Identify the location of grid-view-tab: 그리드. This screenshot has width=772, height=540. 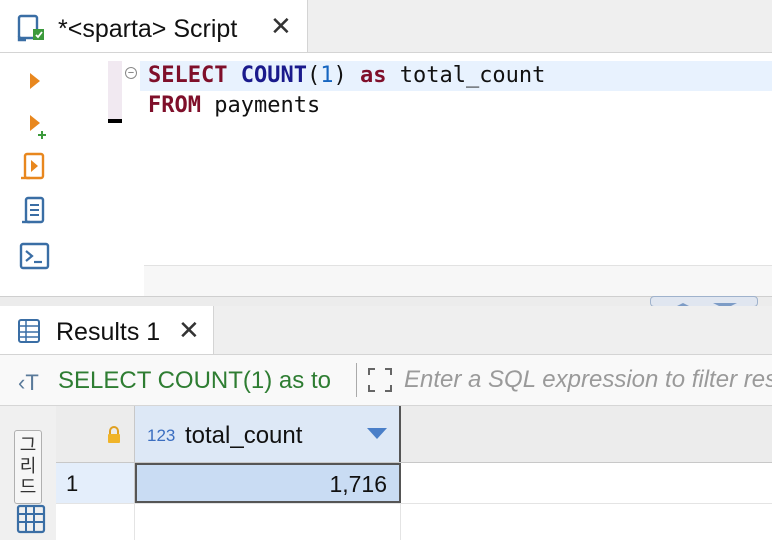
(28, 467).